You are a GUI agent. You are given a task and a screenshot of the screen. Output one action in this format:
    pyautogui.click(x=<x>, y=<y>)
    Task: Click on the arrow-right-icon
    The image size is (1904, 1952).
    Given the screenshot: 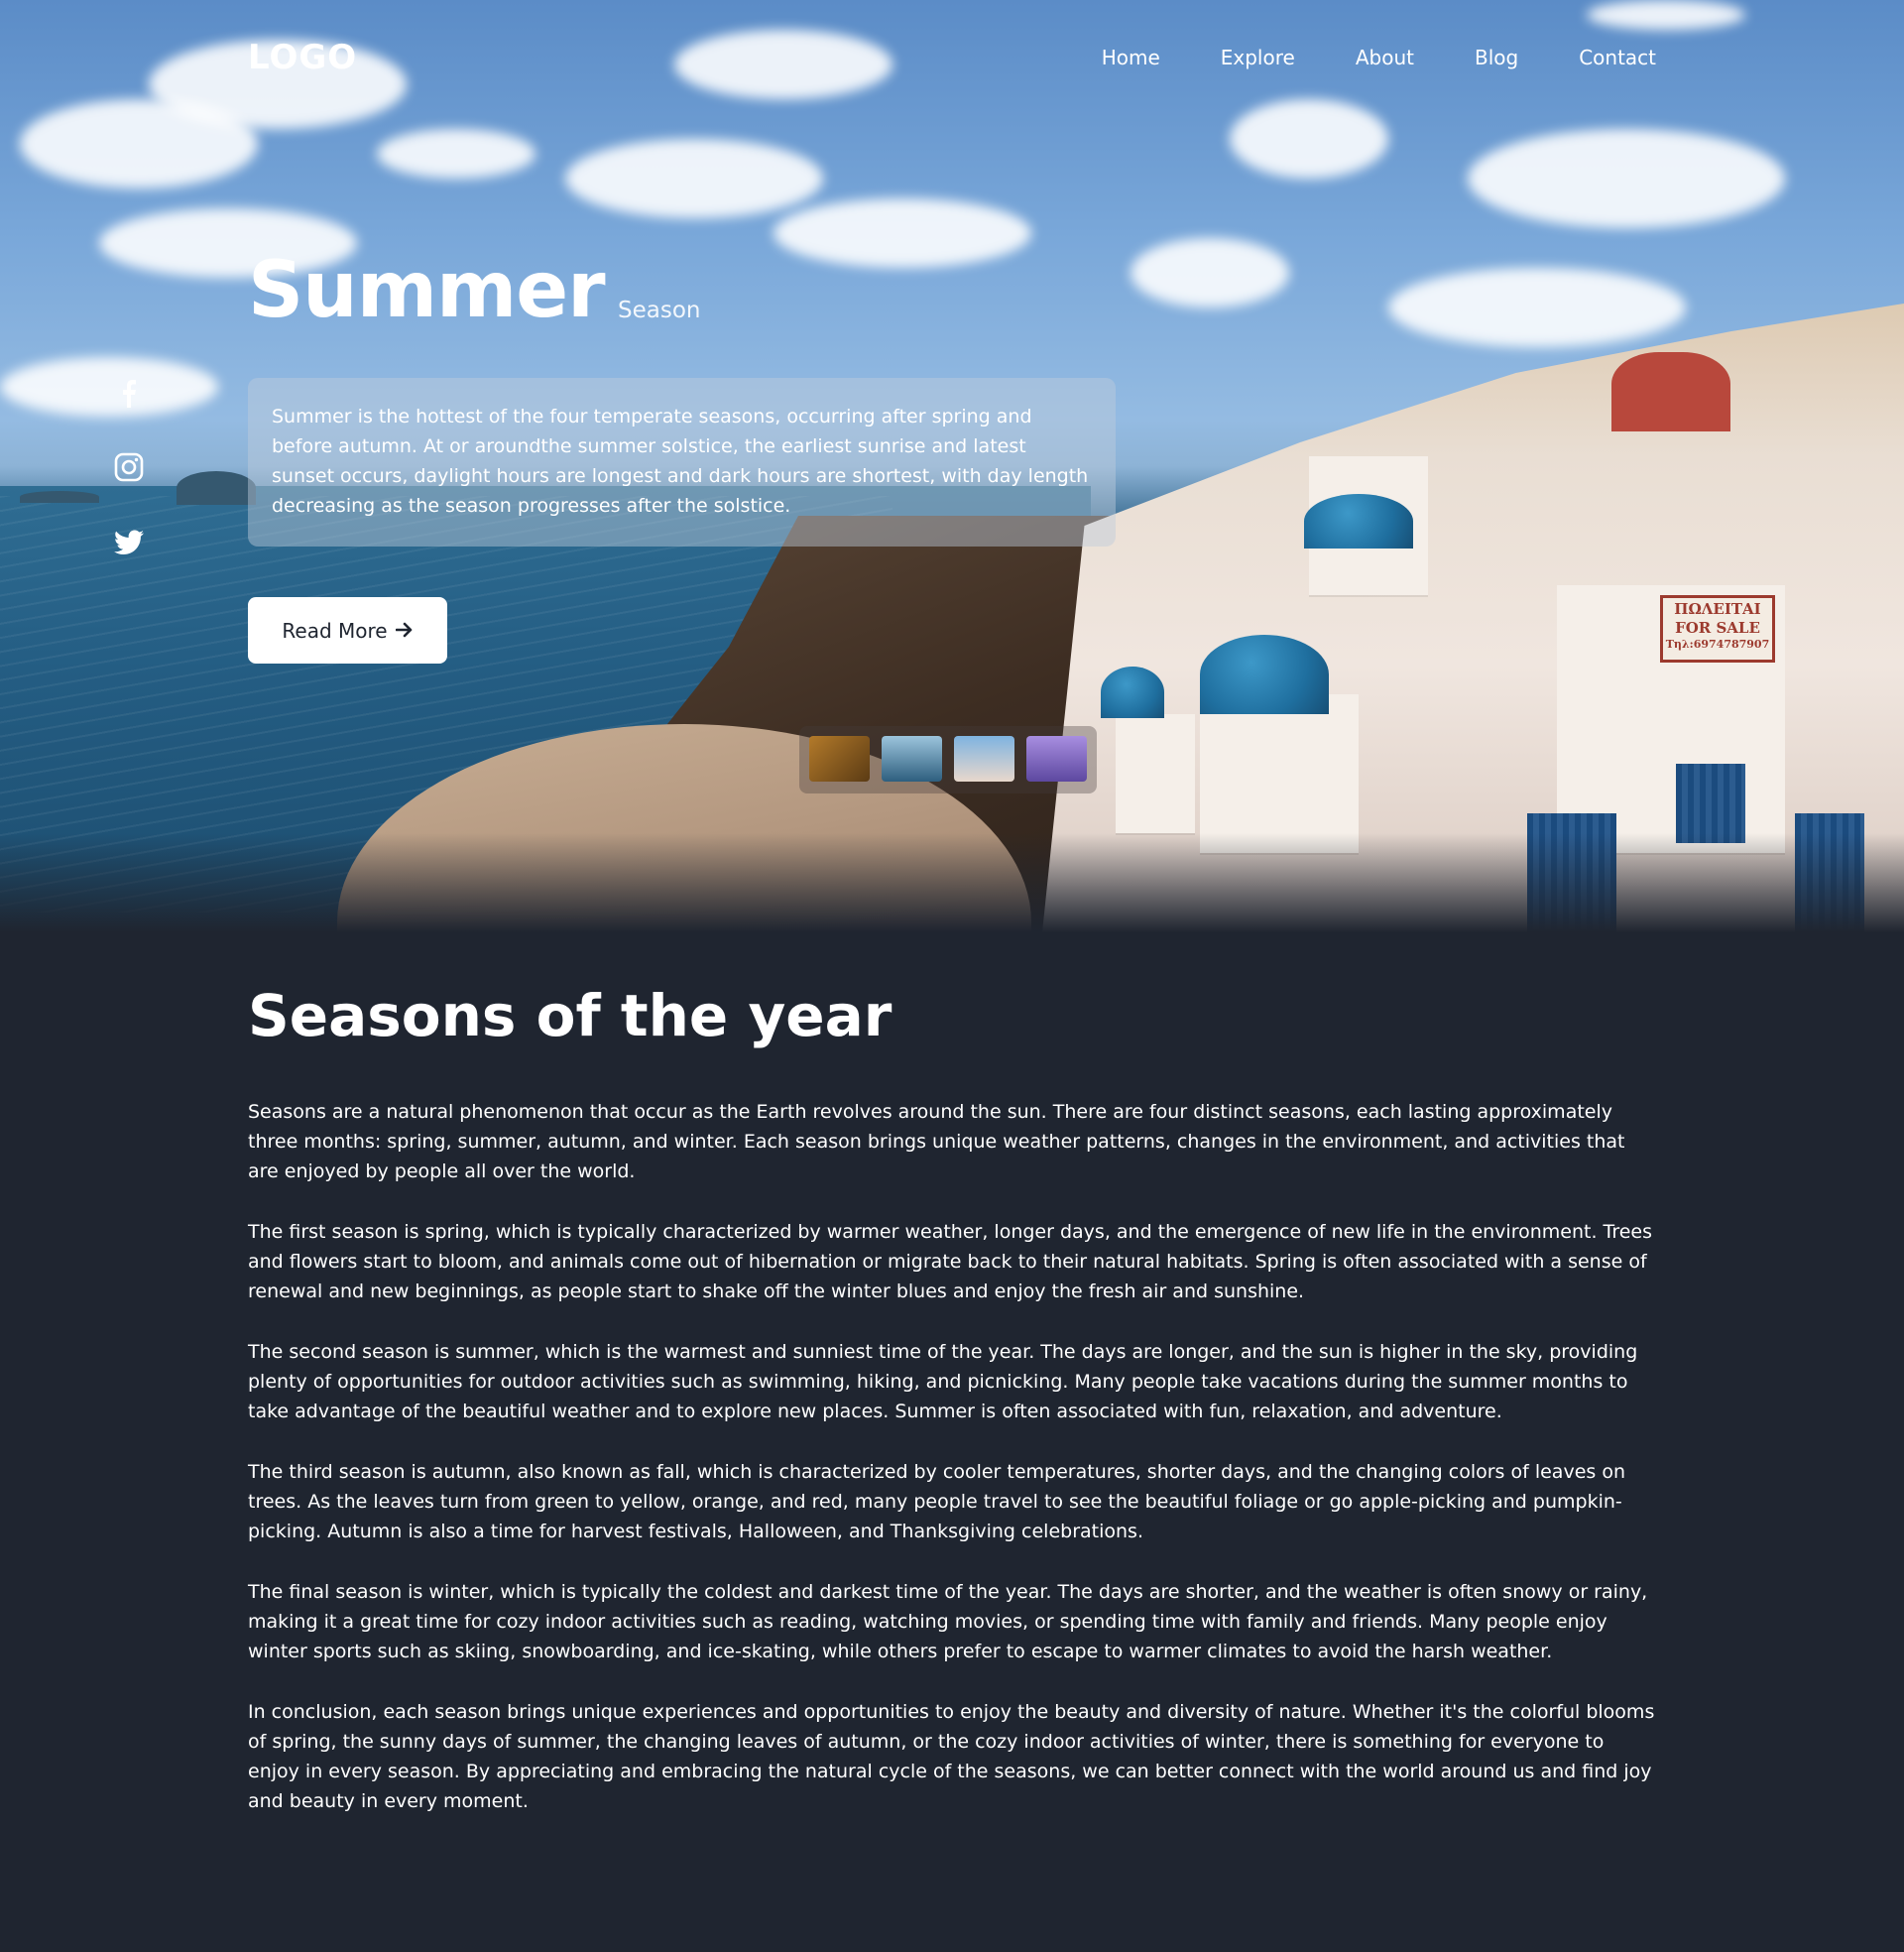 What is the action you would take?
    pyautogui.click(x=404, y=631)
    